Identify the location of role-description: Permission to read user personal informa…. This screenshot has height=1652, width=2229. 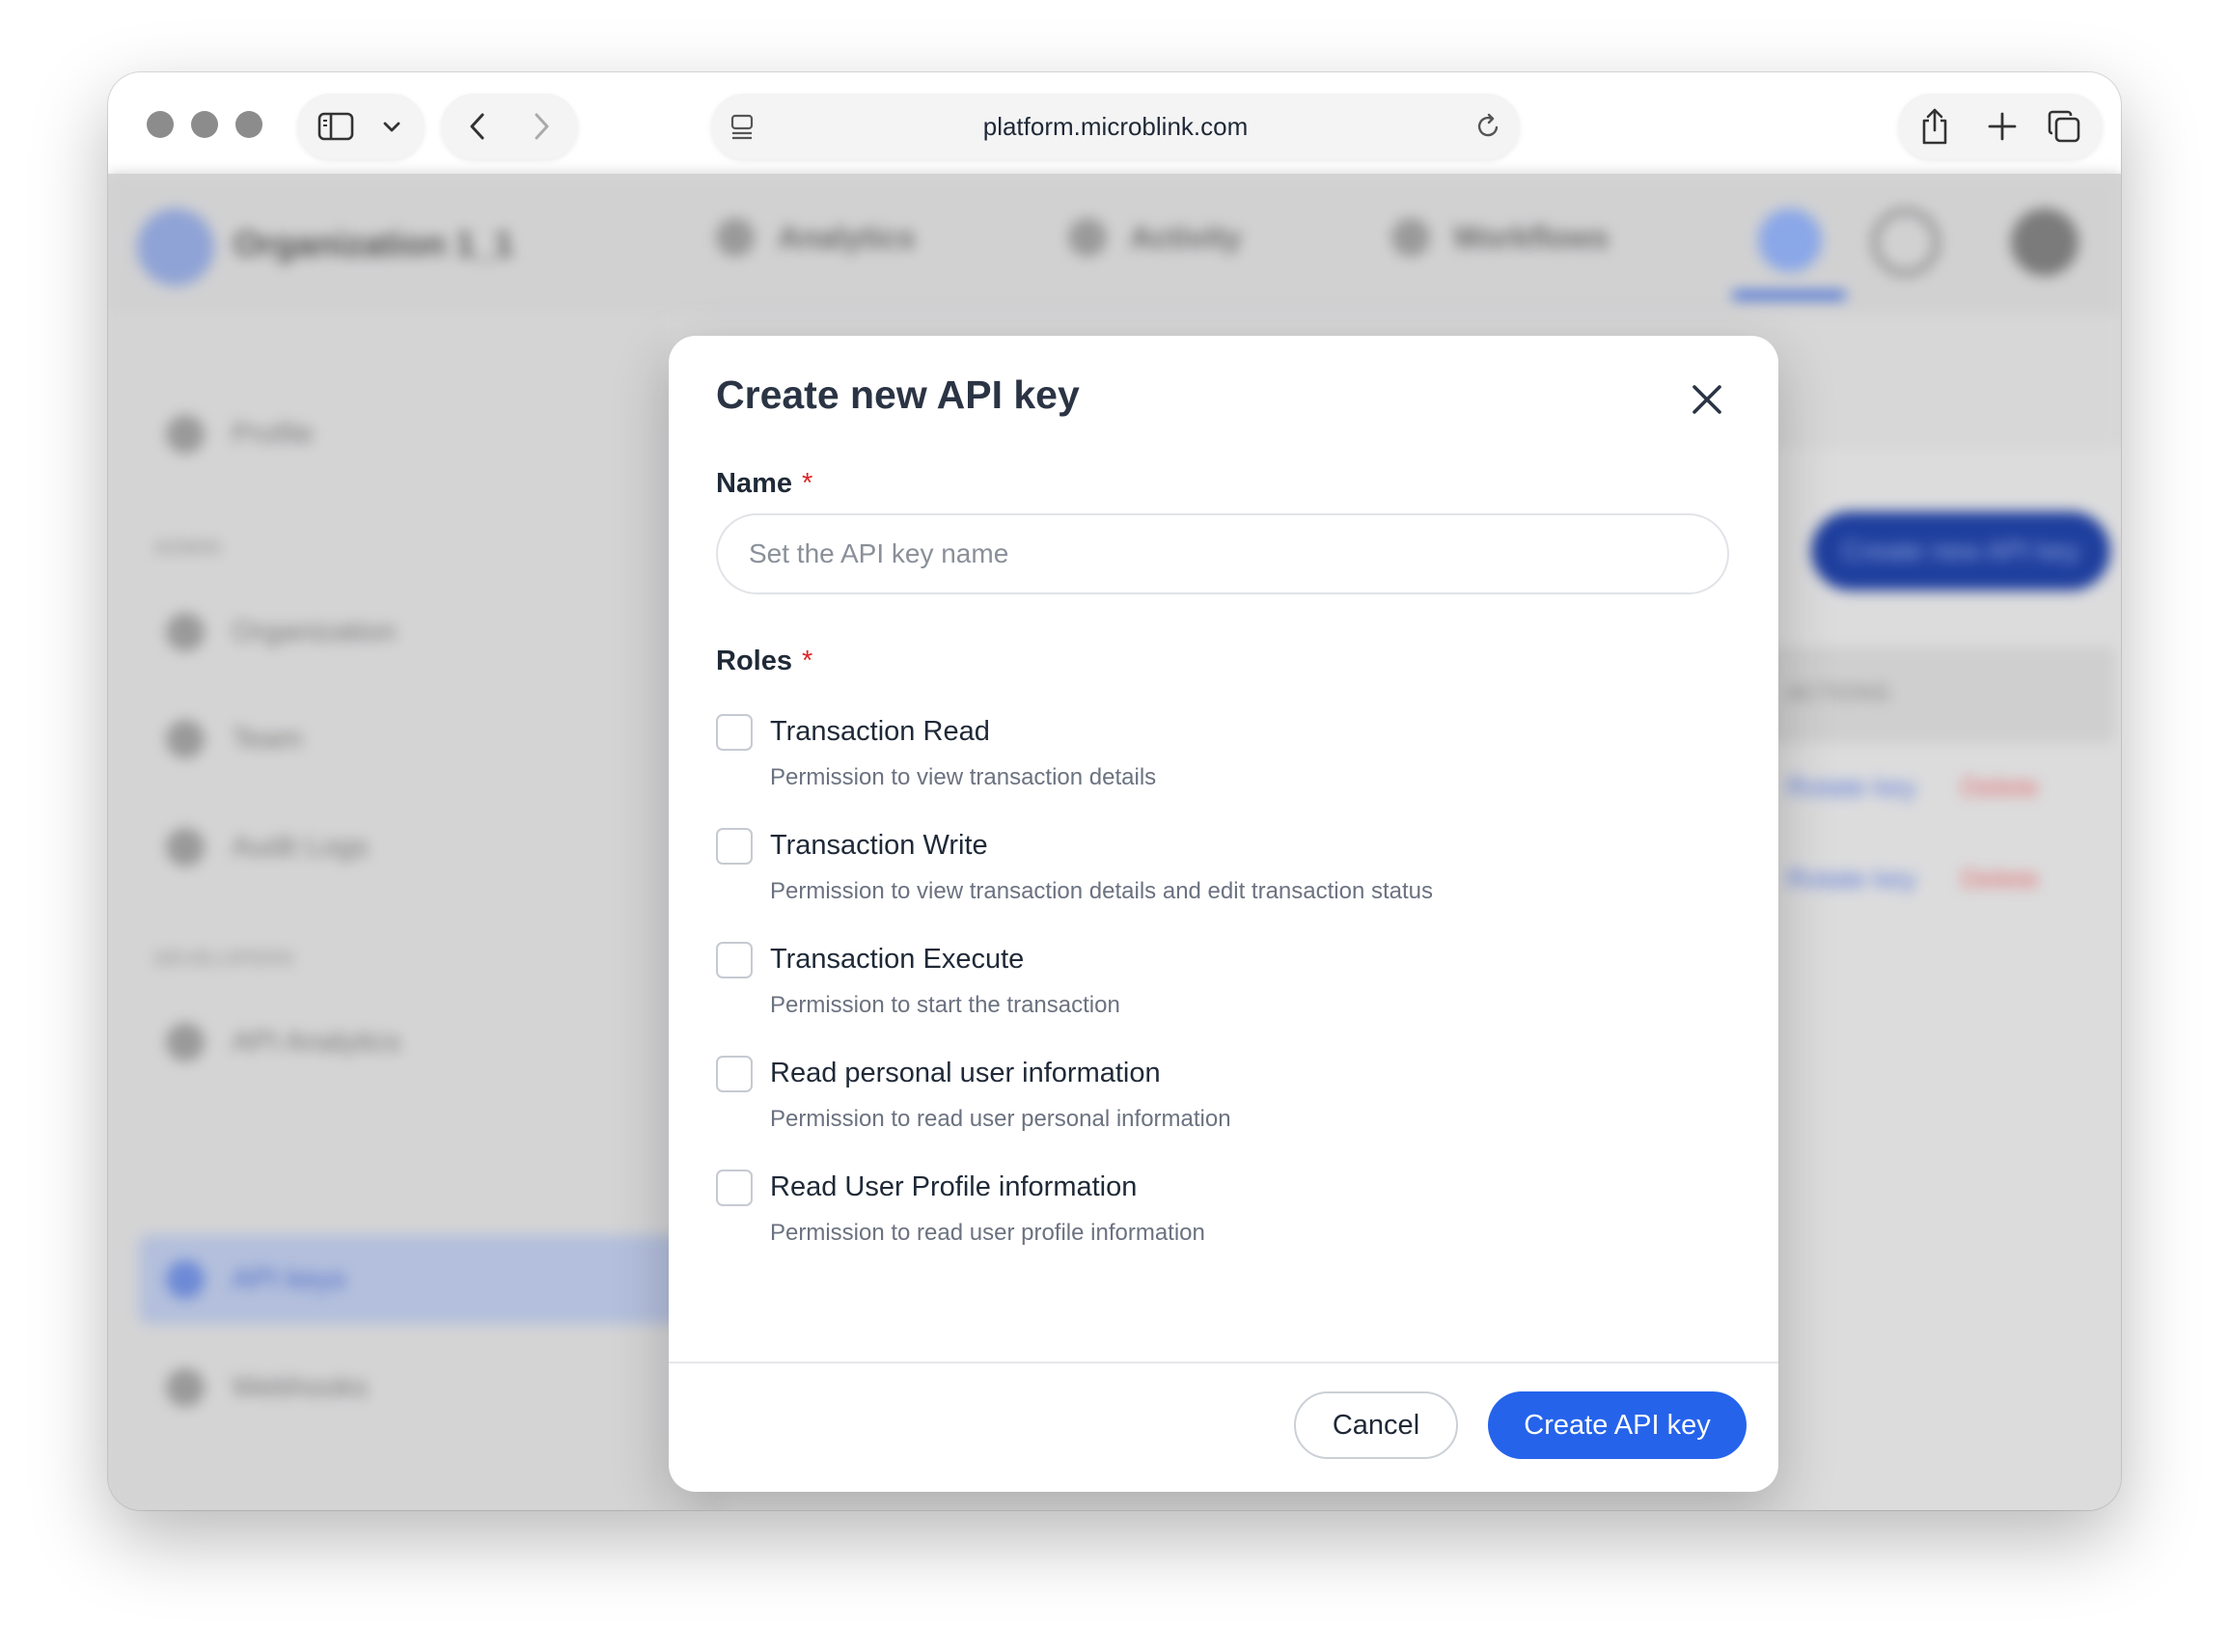
(1001, 1119).